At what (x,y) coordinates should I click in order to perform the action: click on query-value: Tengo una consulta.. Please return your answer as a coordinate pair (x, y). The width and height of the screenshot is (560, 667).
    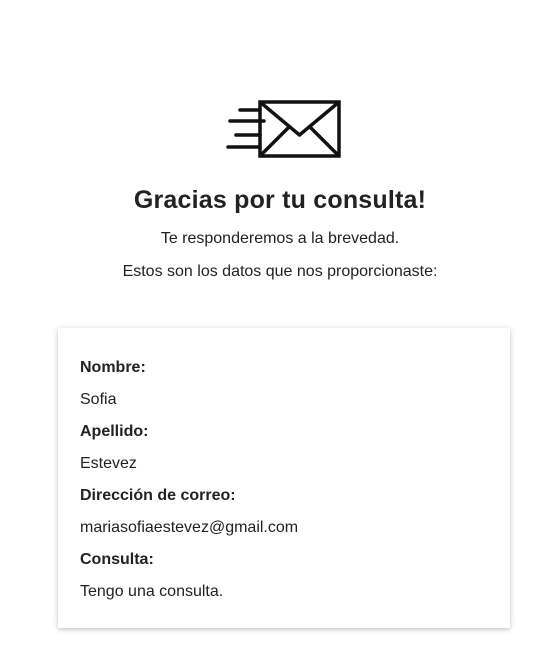
    Looking at the image, I should click on (152, 591).